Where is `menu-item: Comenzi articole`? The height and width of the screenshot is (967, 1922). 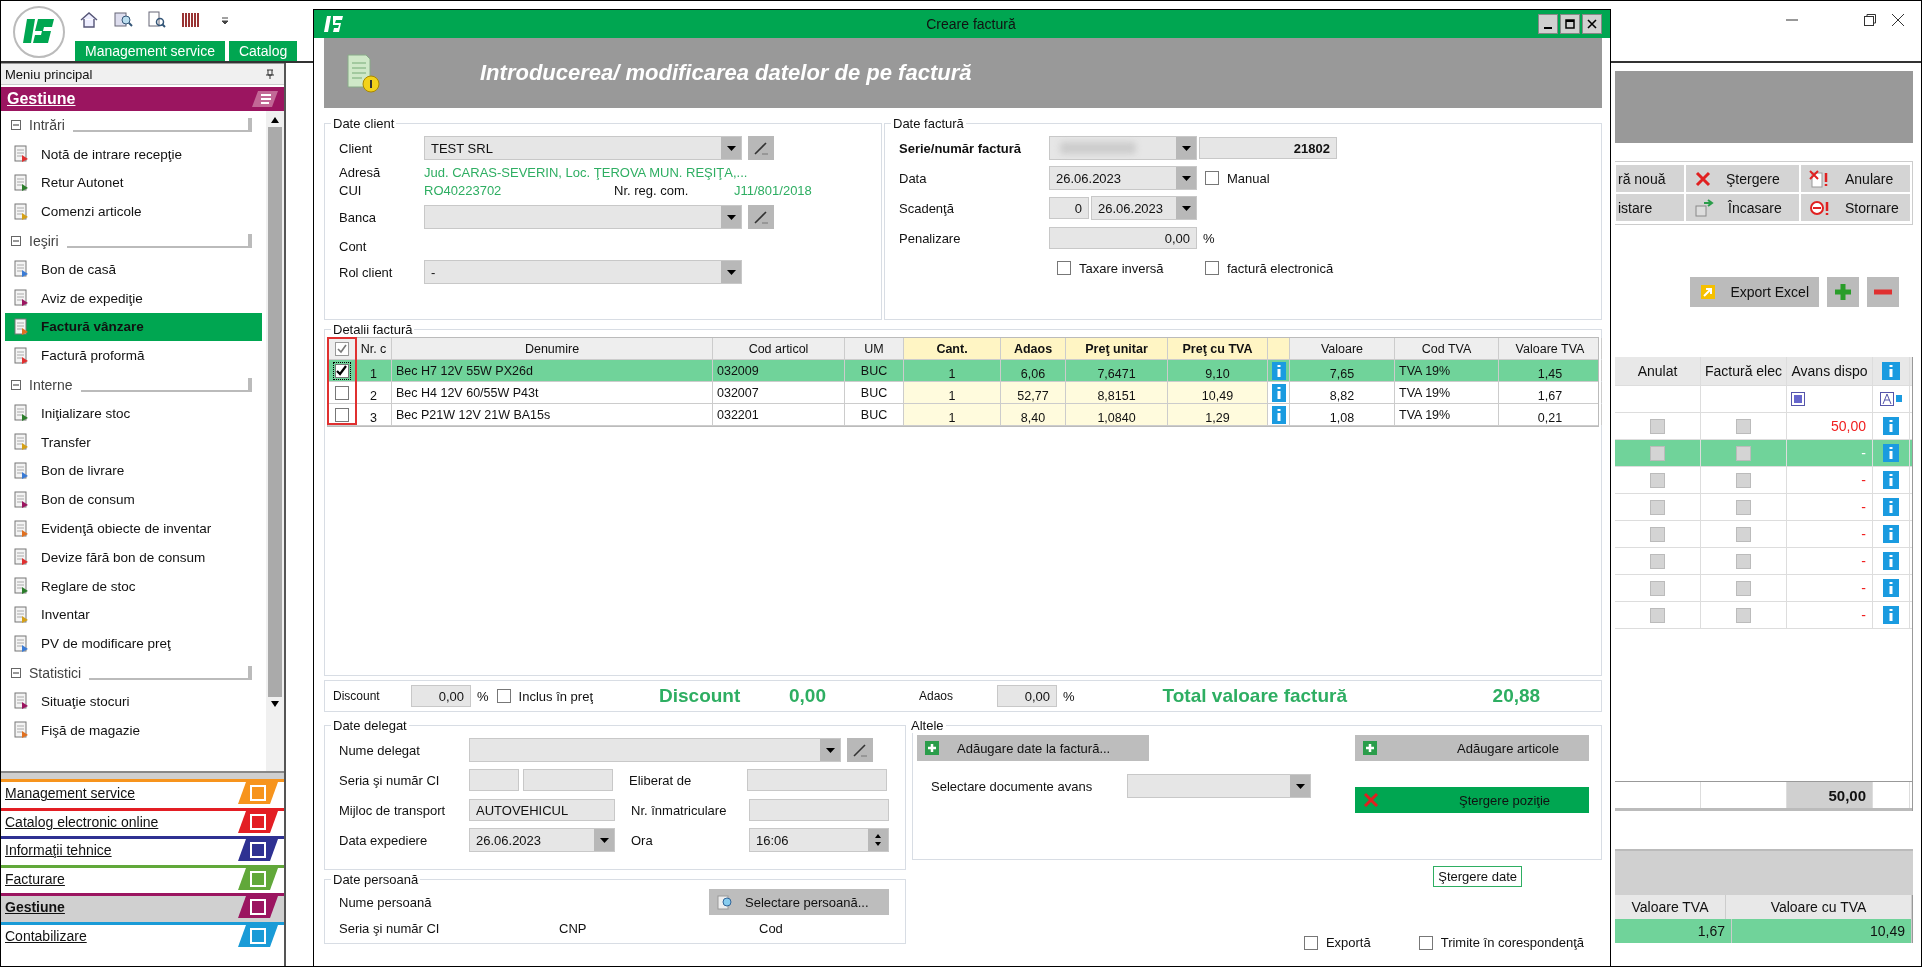
menu-item: Comenzi articole is located at coordinates (133, 212).